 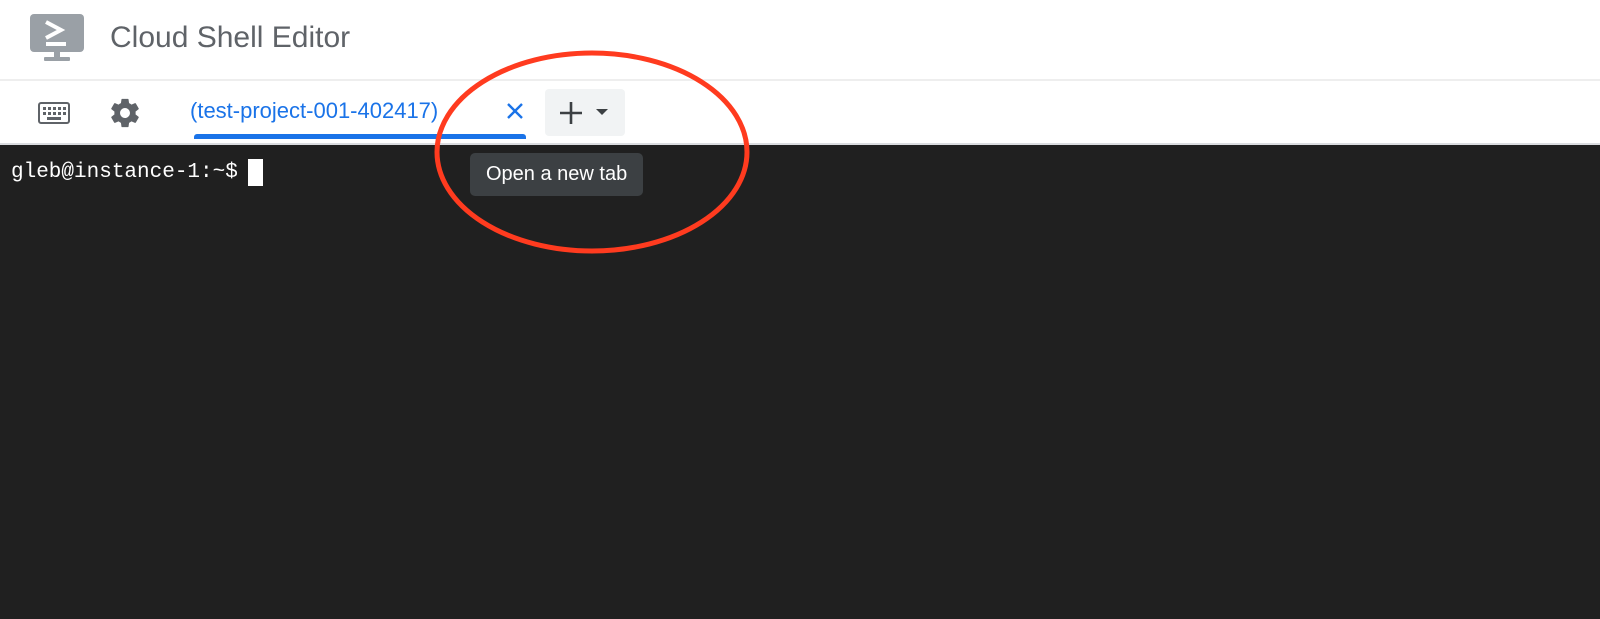 What do you see at coordinates (557, 174) in the screenshot?
I see `new-tab-tooltip: Open a new tab` at bounding box center [557, 174].